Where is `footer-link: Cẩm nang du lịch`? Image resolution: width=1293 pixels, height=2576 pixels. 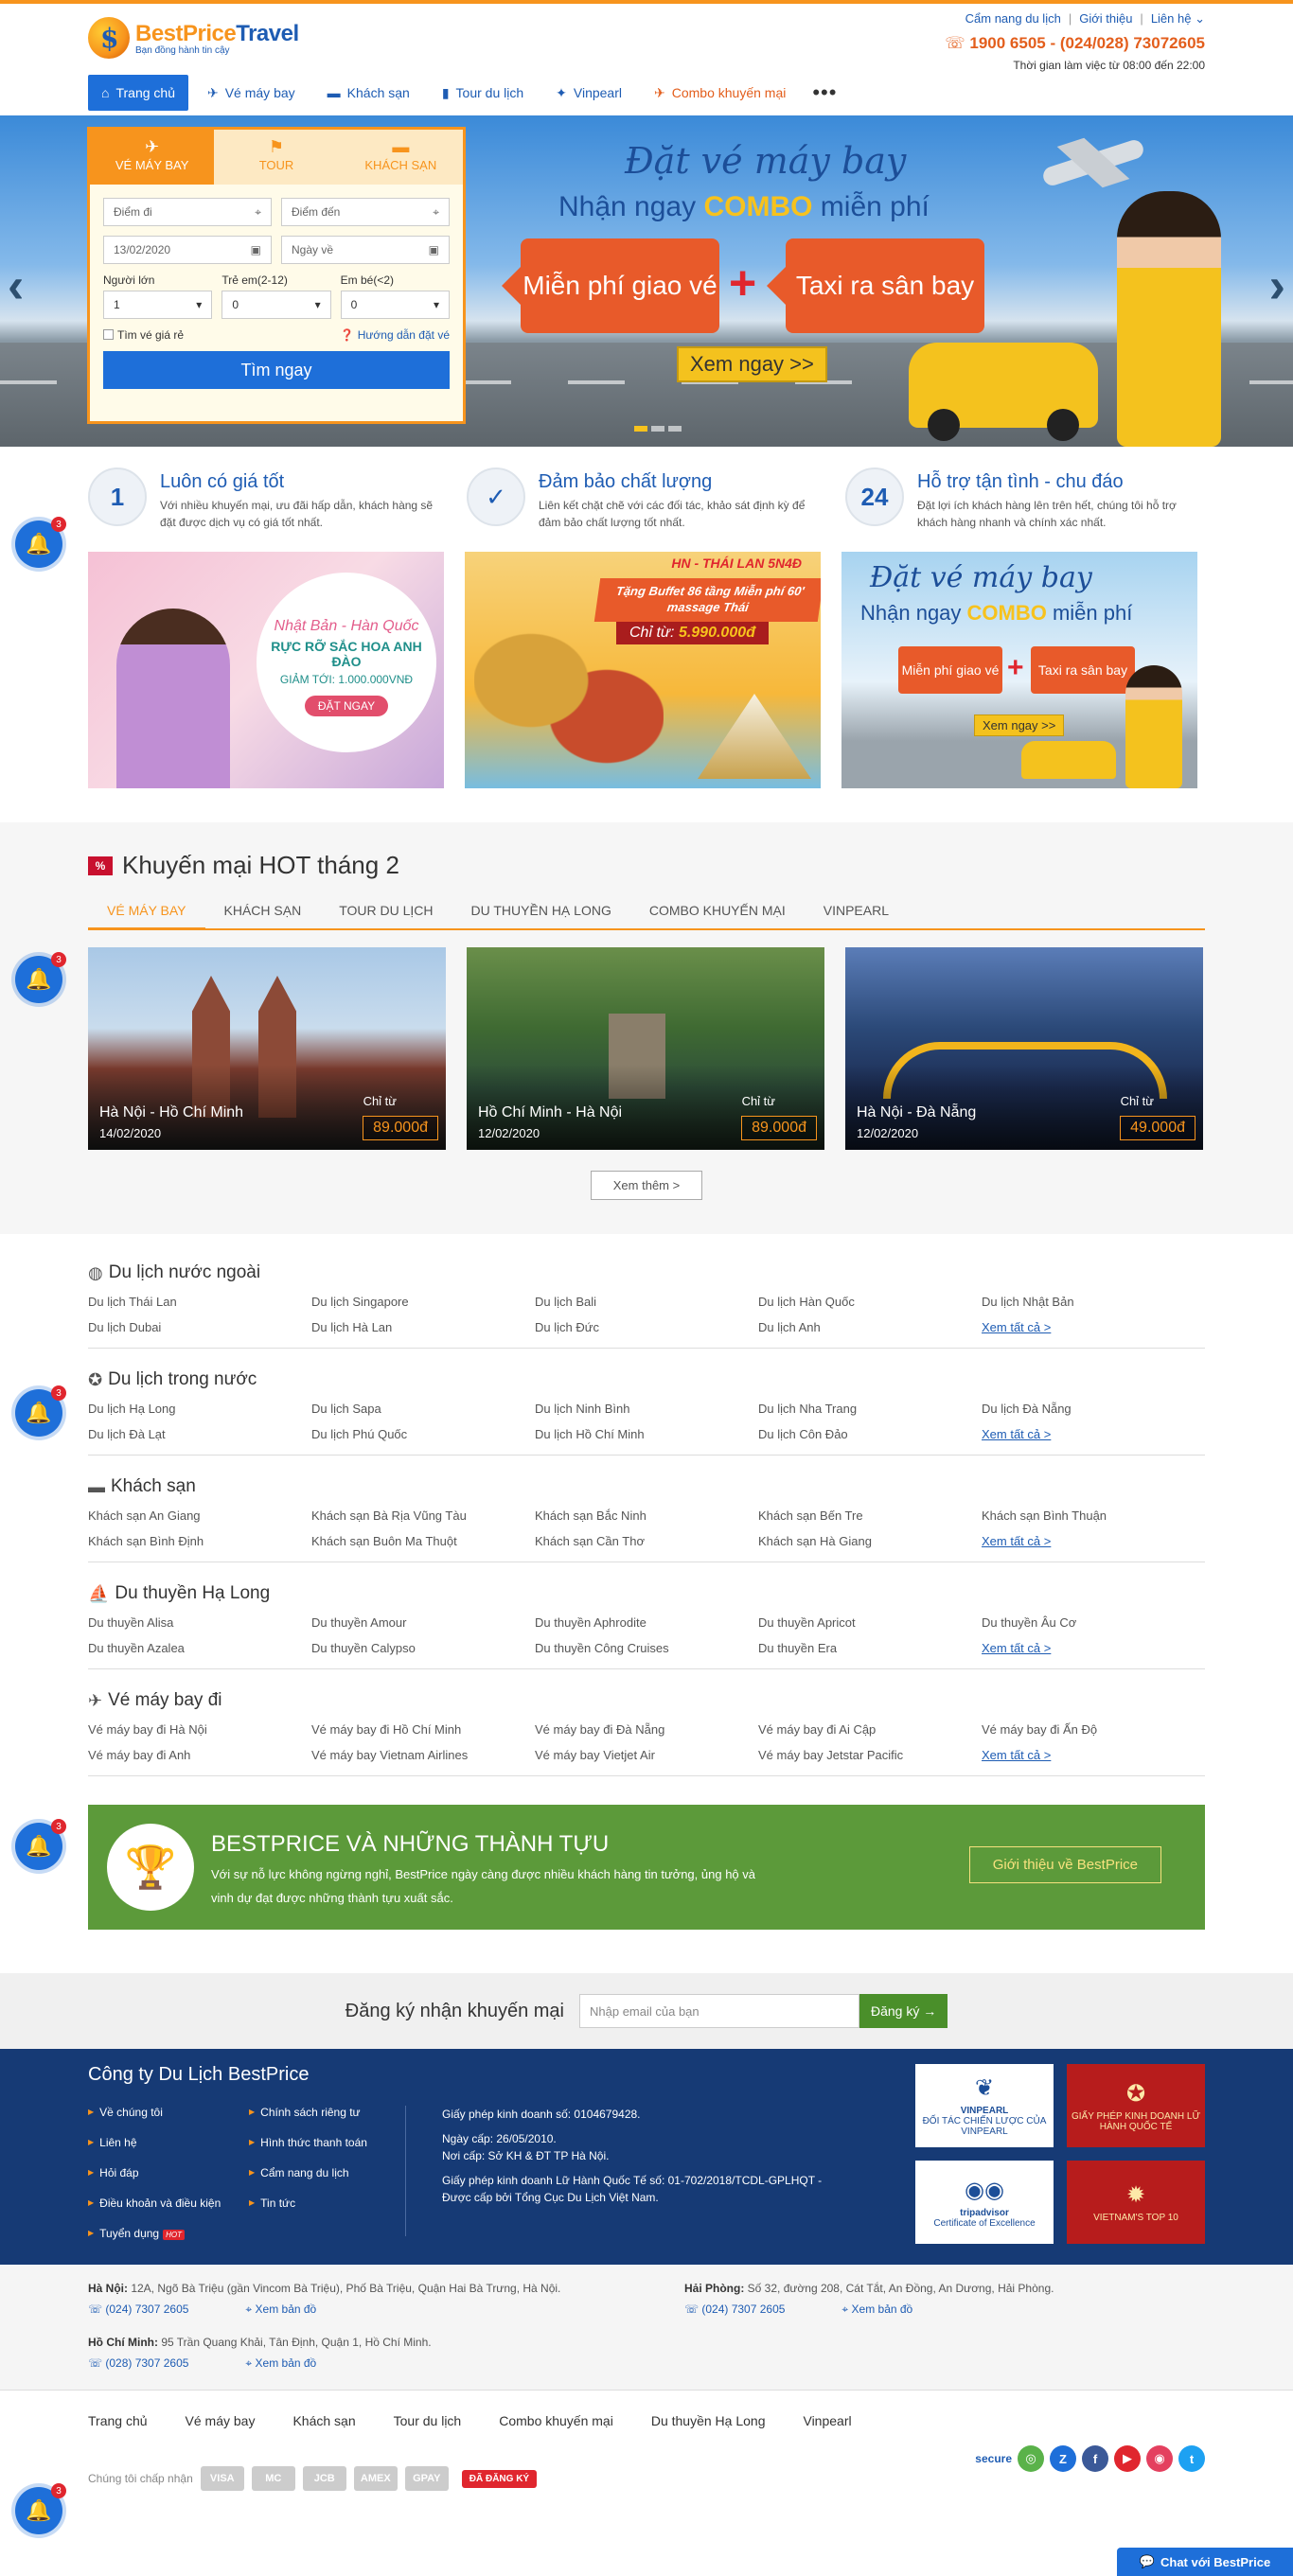
footer-link: Cẩm nang du lịch is located at coordinates (329, 2172).